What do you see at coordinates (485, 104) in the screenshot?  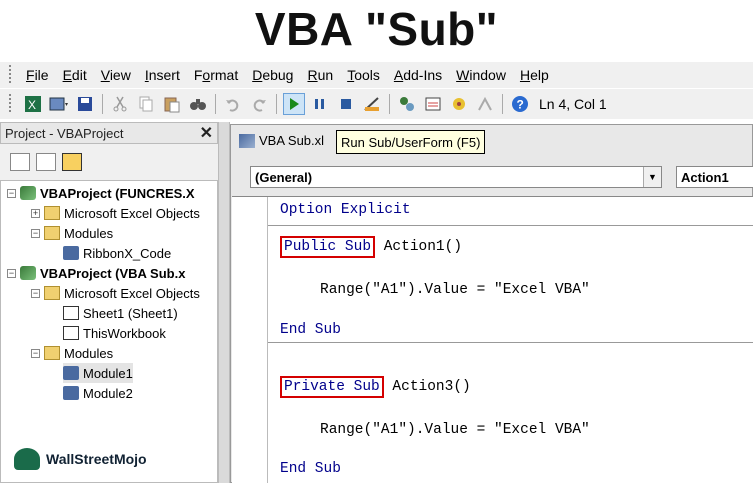 I see `toolbox-icon` at bounding box center [485, 104].